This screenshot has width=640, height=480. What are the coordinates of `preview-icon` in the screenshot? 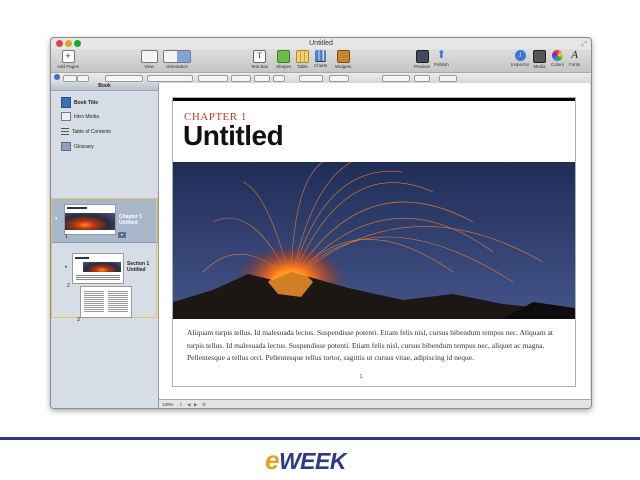 It's located at (422, 56).